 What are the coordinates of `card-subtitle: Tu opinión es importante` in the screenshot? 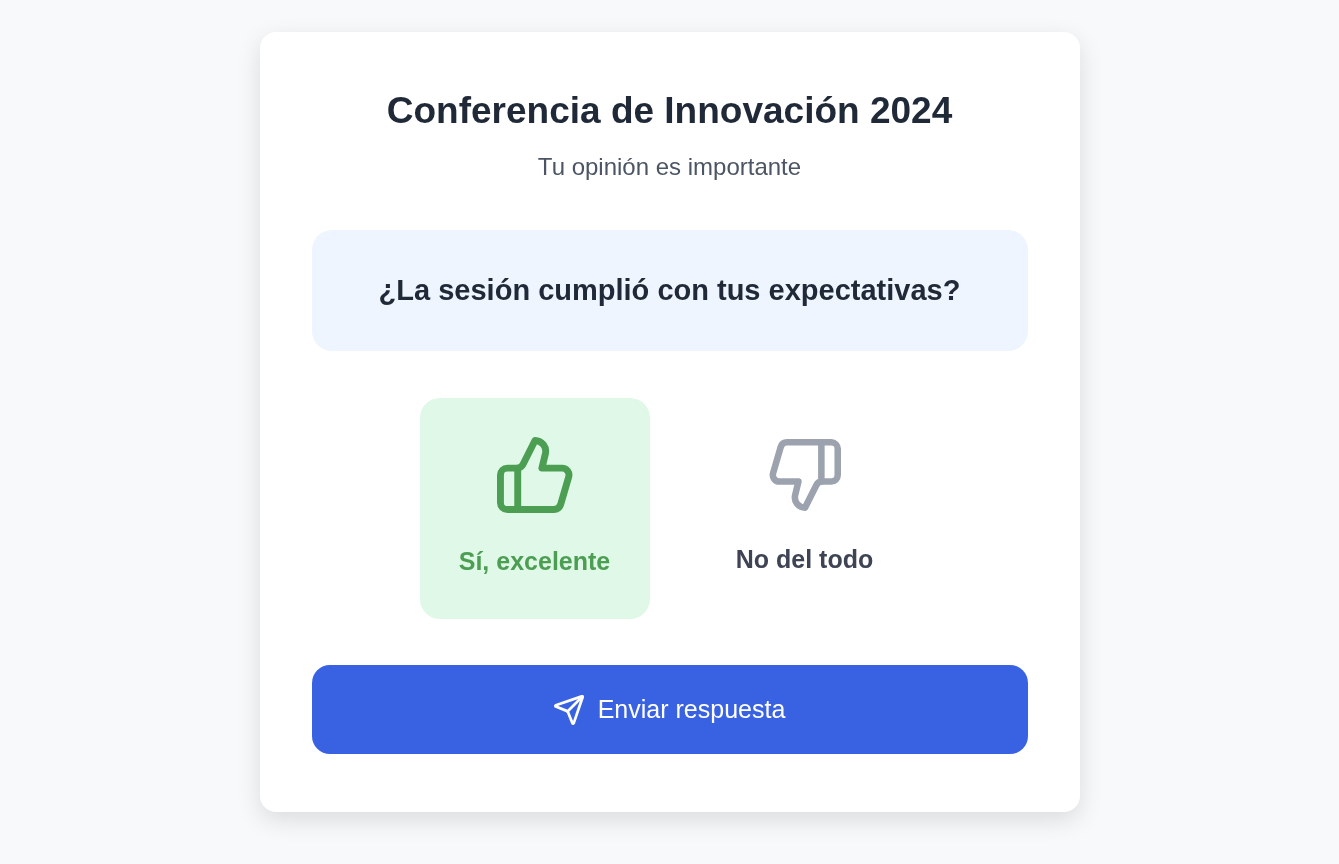 It's located at (669, 167).